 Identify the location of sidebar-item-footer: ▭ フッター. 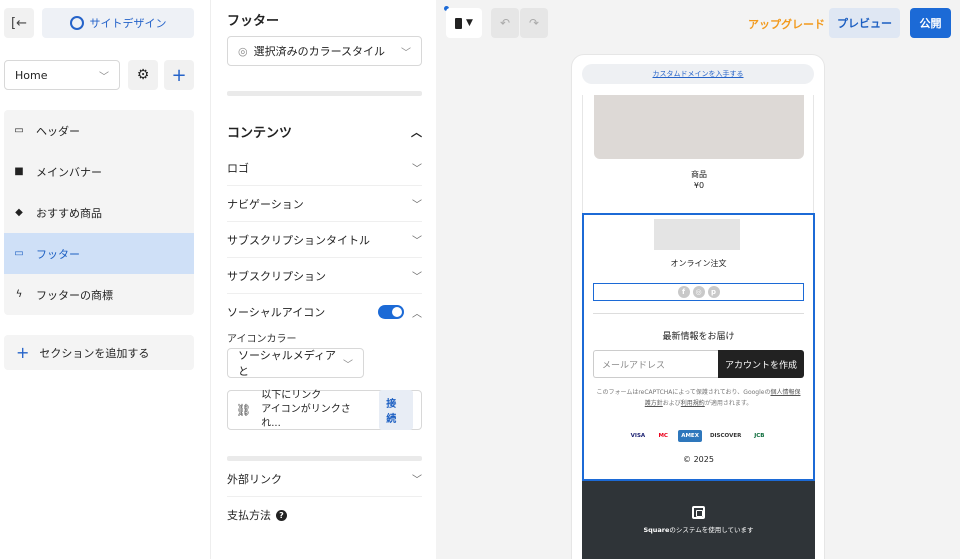
(99, 253).